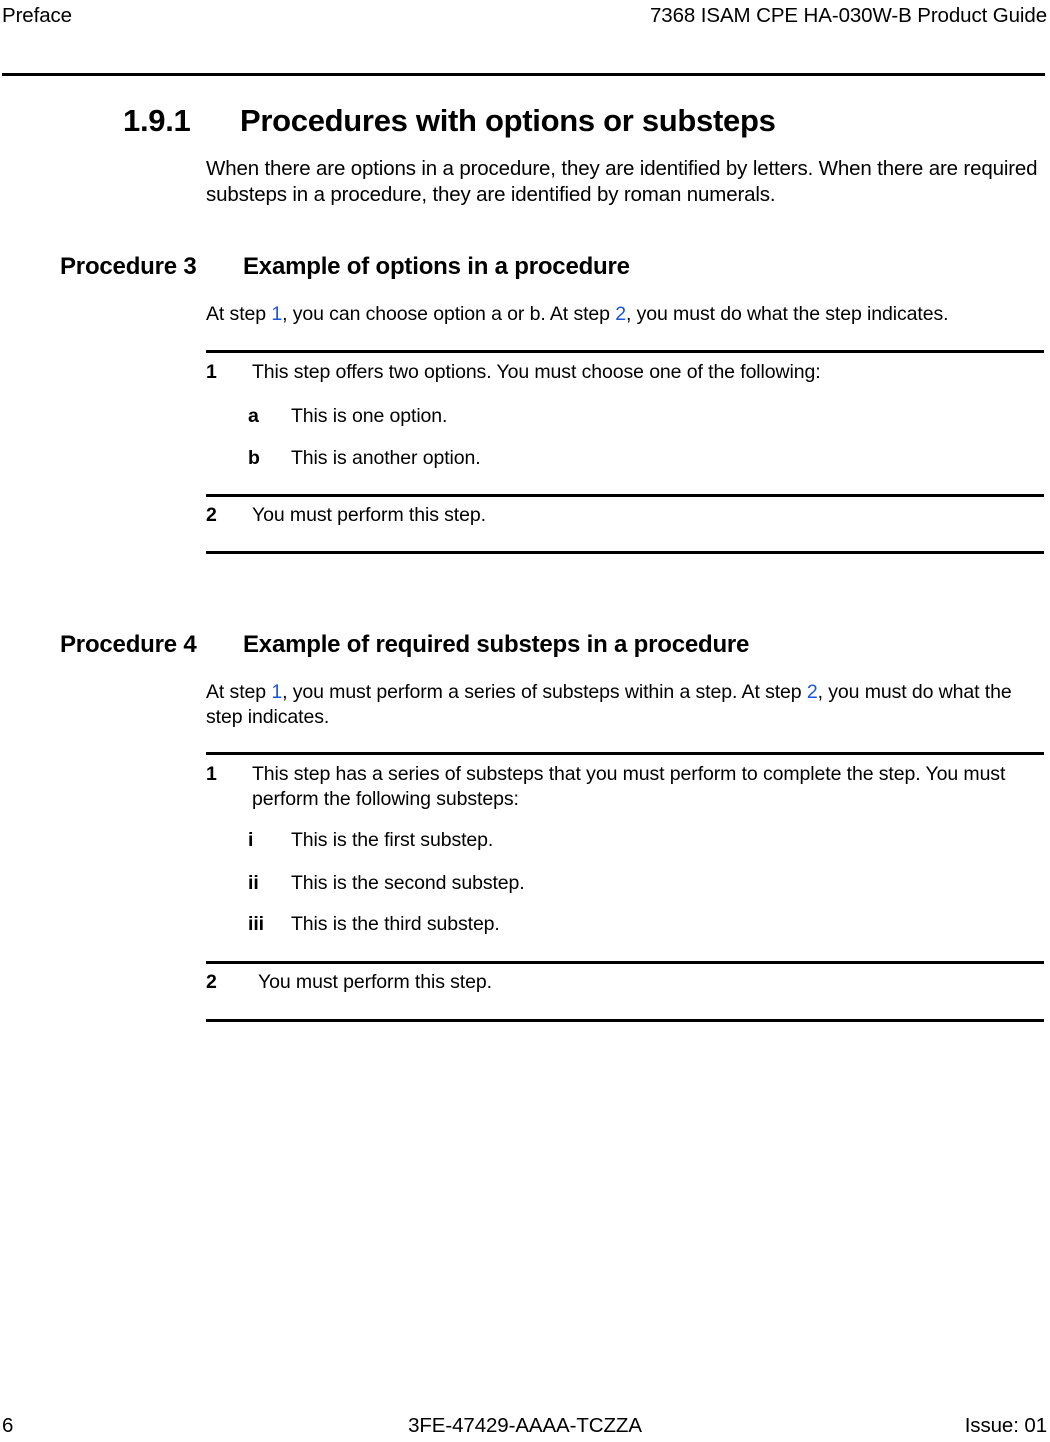 The width and height of the screenshot is (1050, 1442). I want to click on procedure-3-step-2: 2 You must perform this step., so click(625, 515).